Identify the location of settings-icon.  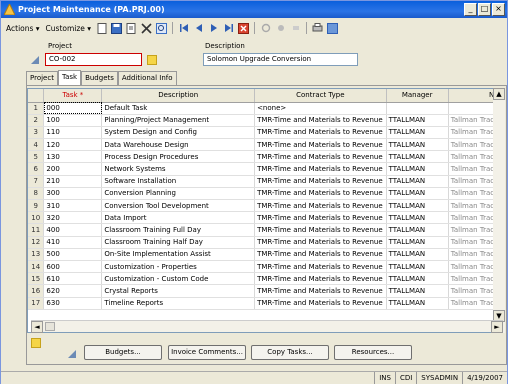
(265, 28).